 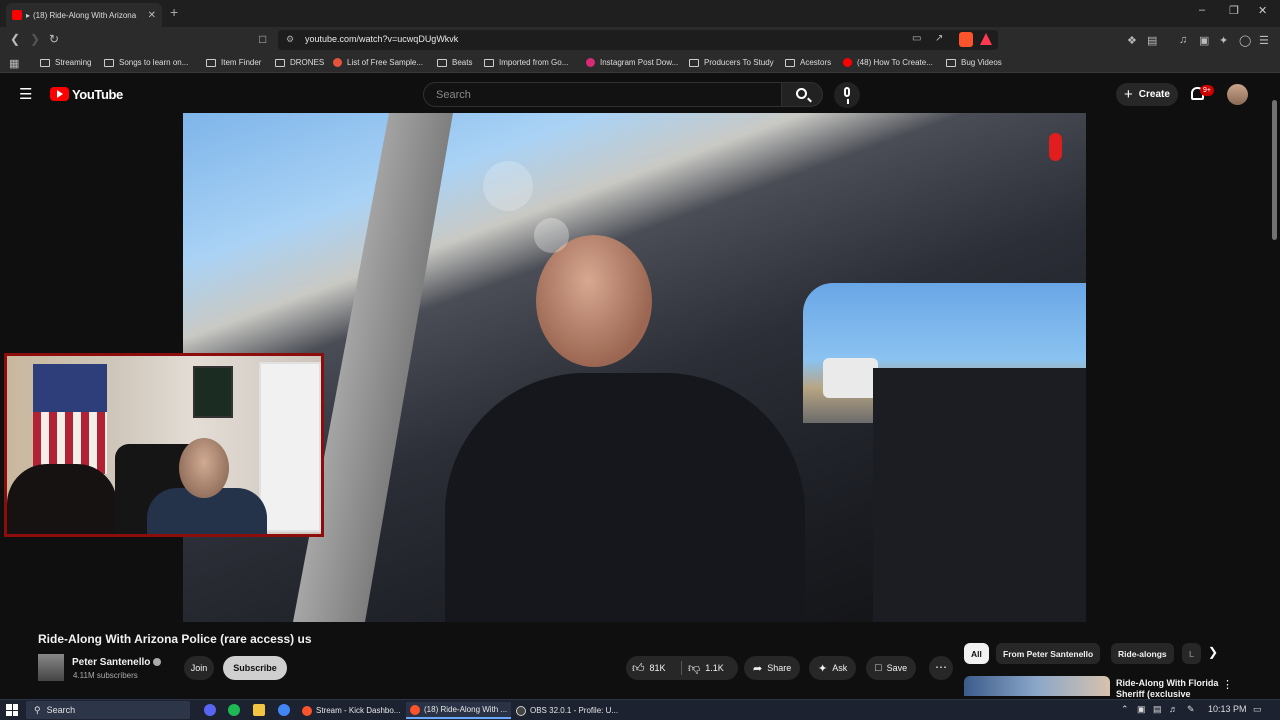 What do you see at coordinates (210, 710) in the screenshot?
I see `discord-icon` at bounding box center [210, 710].